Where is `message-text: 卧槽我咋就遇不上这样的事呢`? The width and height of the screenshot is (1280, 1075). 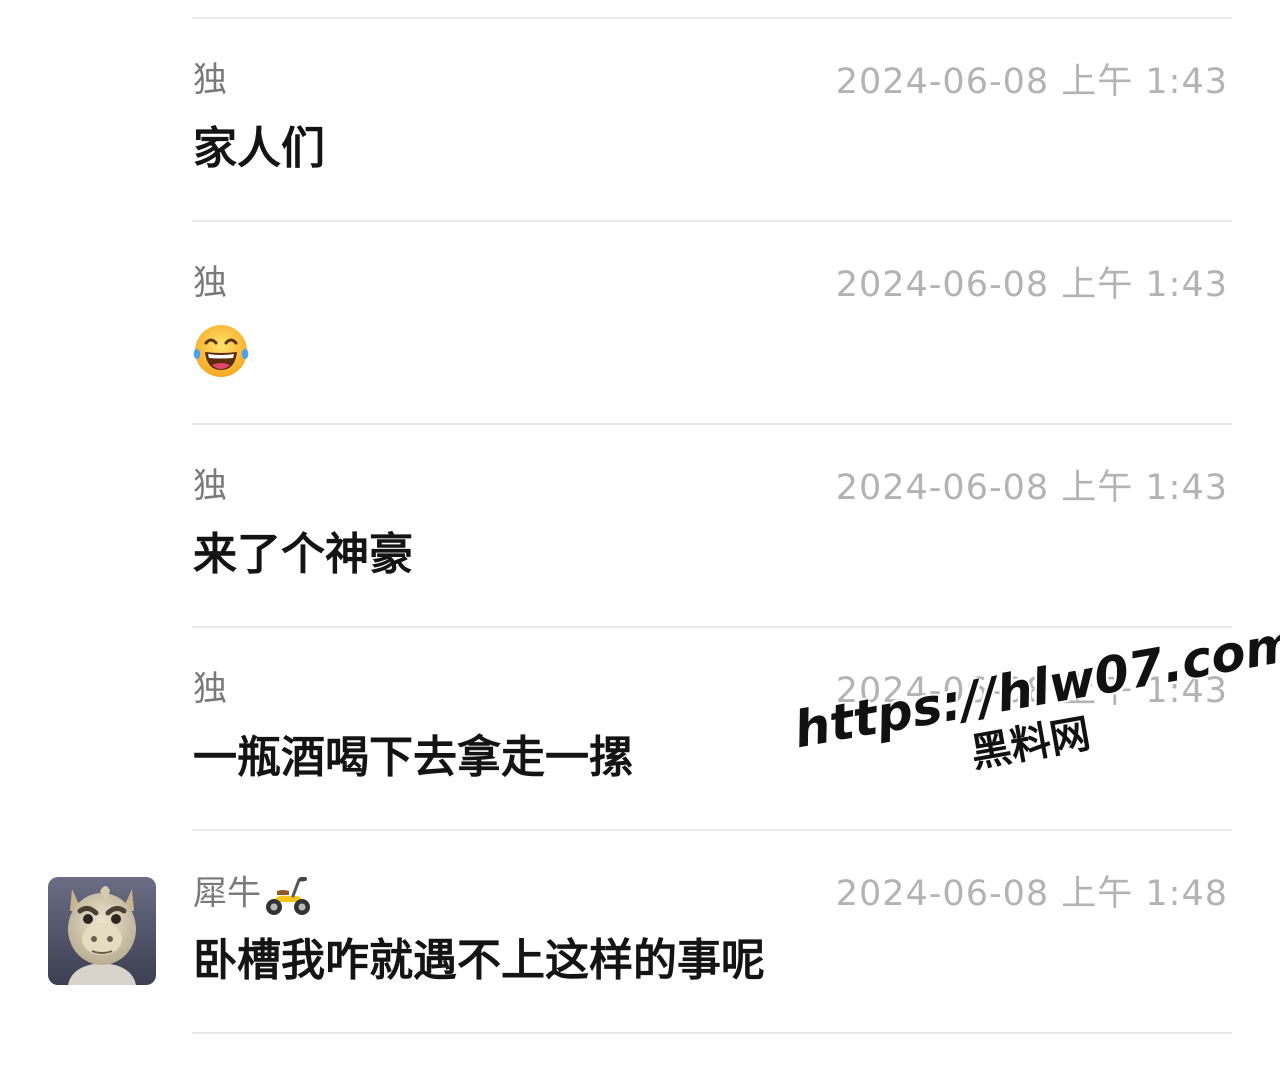 message-text: 卧槽我咋就遇不上这样的事呢 is located at coordinates (479, 960).